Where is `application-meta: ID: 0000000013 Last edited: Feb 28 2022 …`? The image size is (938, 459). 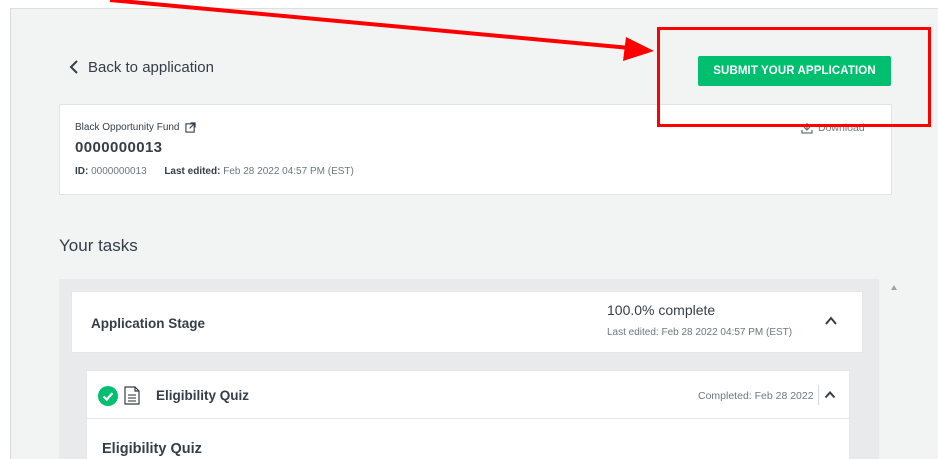
application-meta: ID: 0000000013 Last edited: Feb 28 2022 … is located at coordinates (214, 171).